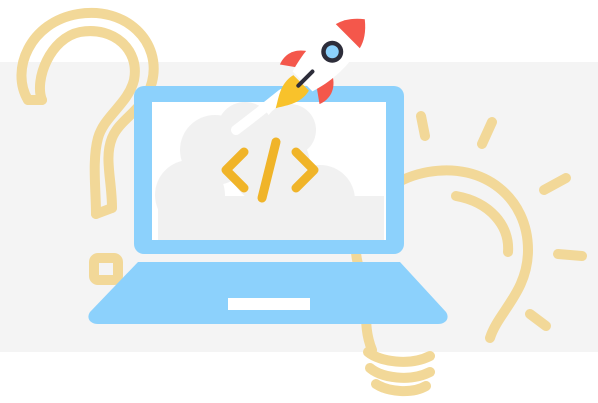 This screenshot has height=403, width=598. What do you see at coordinates (269, 304) in the screenshot?
I see `laptop-trackpad` at bounding box center [269, 304].